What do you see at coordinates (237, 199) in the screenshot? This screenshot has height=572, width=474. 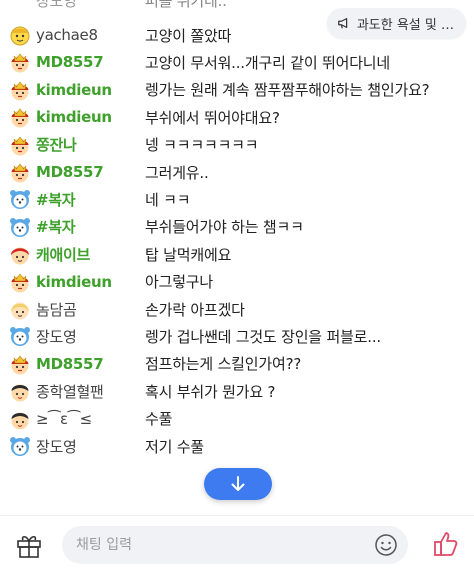 I see `chat-message-row: #복자 네 ㅋㅋ` at bounding box center [237, 199].